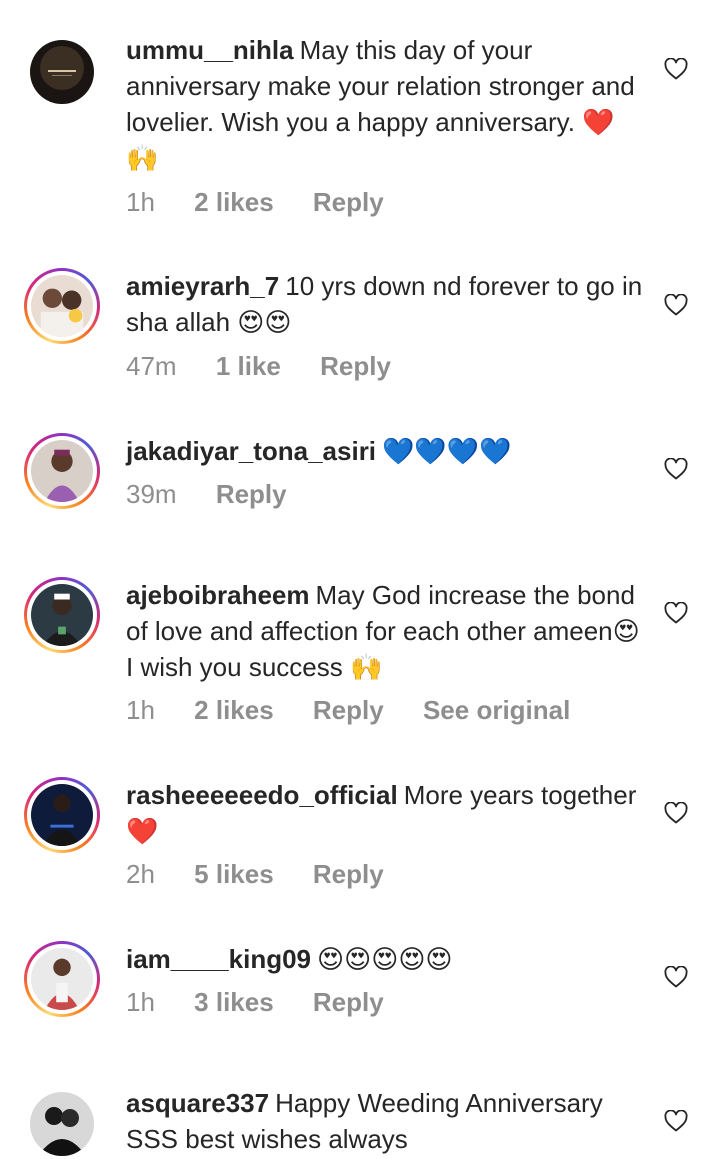 The height and width of the screenshot is (1159, 720). What do you see at coordinates (447, 451) in the screenshot?
I see `comment-text: 💙💙💙💙` at bounding box center [447, 451].